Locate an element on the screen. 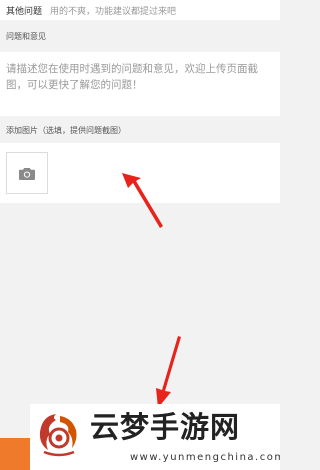 The height and width of the screenshot is (470, 320). feedback-label: 问题和意见 is located at coordinates (26, 36).